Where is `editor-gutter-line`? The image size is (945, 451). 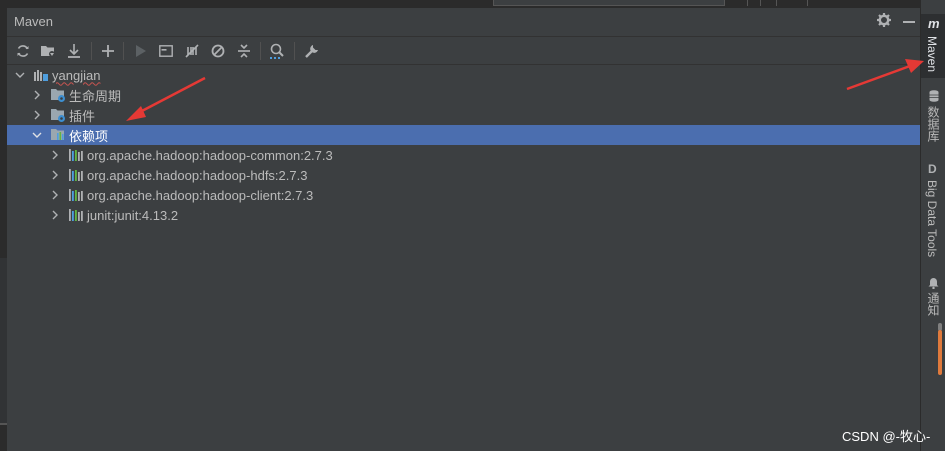 editor-gutter-line is located at coordinates (3, 424).